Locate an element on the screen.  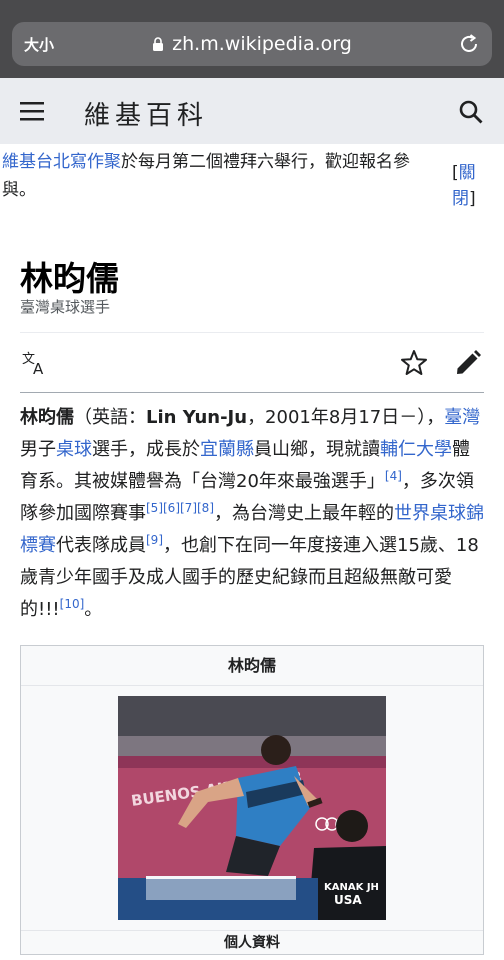
site-notice-close: [關閉] is located at coordinates (472, 186).